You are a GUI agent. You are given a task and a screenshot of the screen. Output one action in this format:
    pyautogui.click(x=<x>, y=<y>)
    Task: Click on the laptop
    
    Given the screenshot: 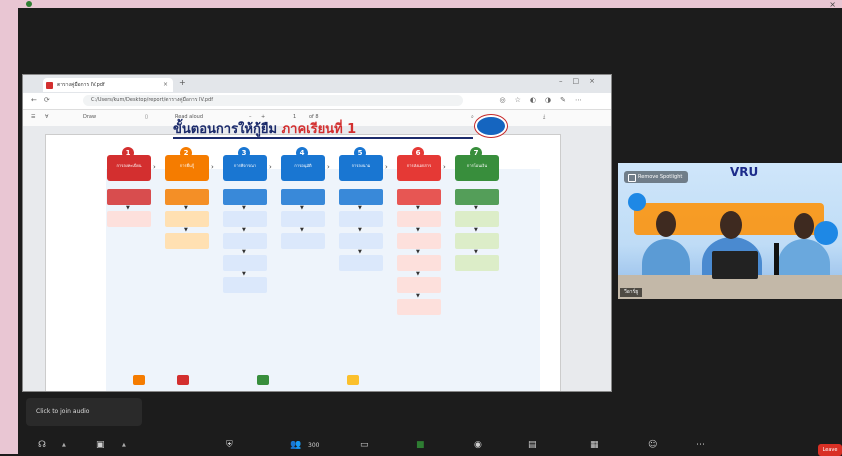 What is the action you would take?
    pyautogui.click(x=735, y=265)
    